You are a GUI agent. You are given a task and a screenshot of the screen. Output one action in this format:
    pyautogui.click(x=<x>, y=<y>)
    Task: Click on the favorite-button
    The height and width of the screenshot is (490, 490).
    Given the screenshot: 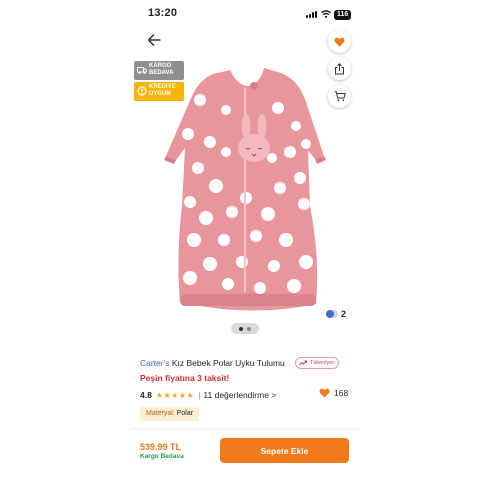 What is the action you would take?
    pyautogui.click(x=339, y=41)
    